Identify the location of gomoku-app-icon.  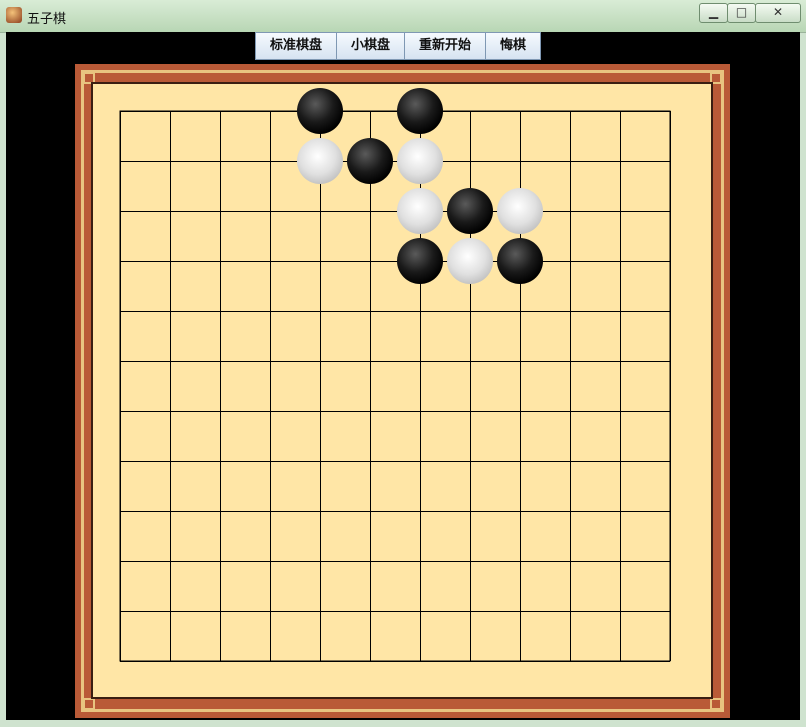
(14, 15).